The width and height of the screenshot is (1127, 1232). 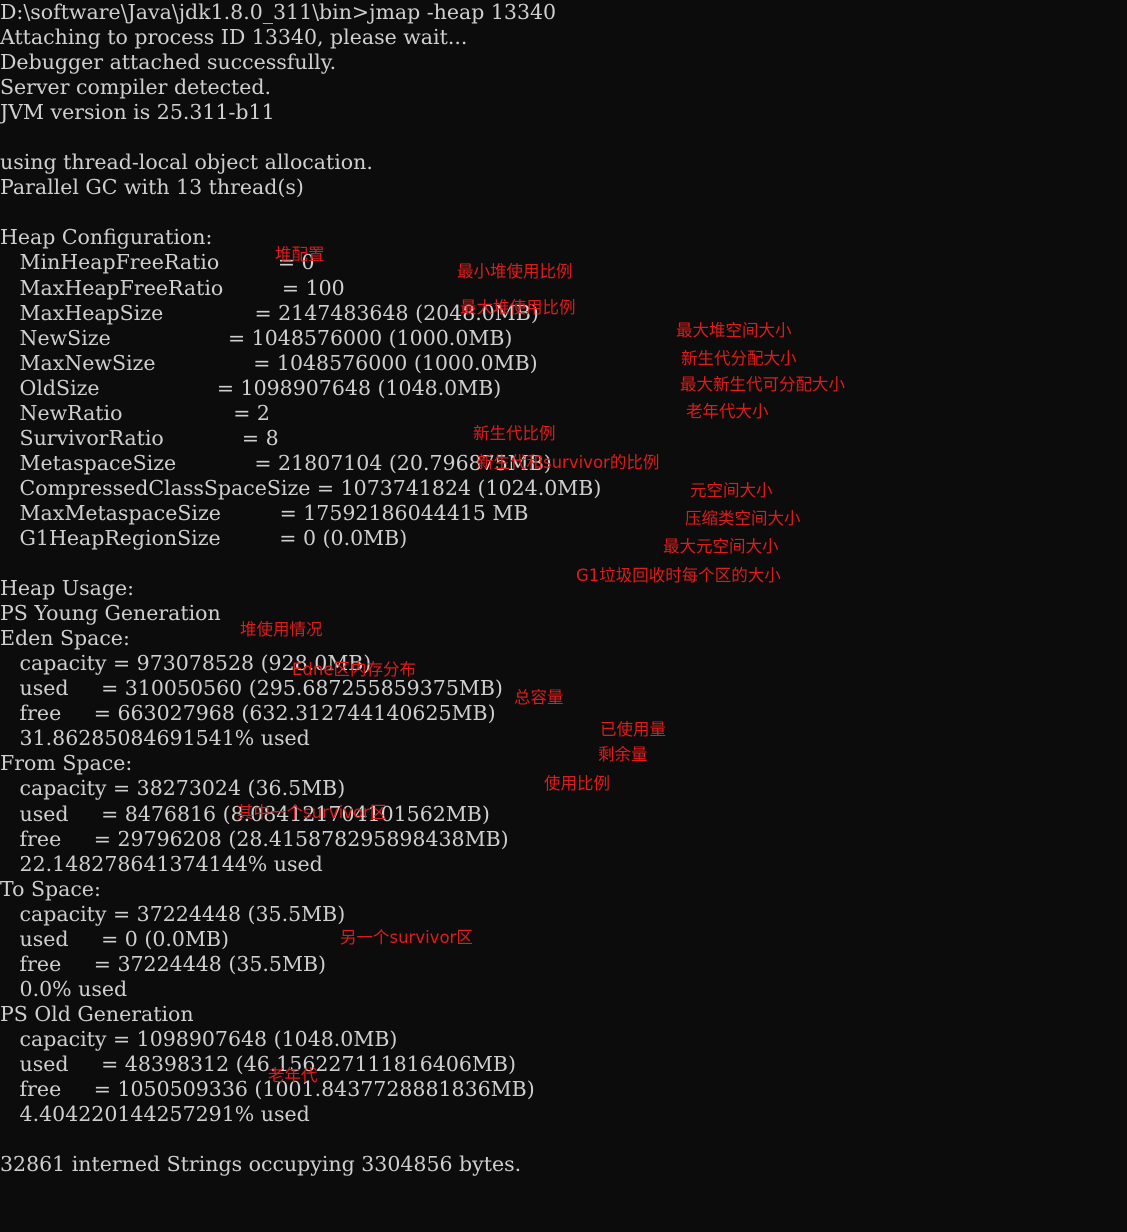 I want to click on console-line: used = 8476816 (8.084121704101562MB), so click(x=245, y=813).